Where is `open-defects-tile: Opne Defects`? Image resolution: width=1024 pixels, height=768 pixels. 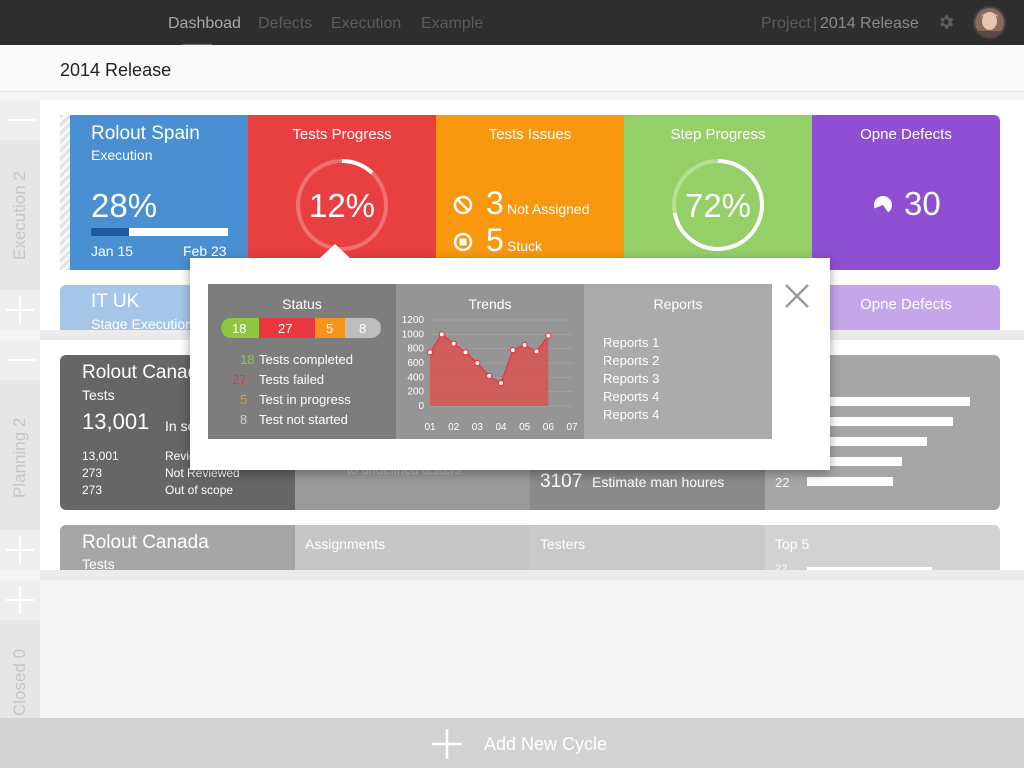
open-defects-tile: Opne Defects is located at coordinates (906, 307).